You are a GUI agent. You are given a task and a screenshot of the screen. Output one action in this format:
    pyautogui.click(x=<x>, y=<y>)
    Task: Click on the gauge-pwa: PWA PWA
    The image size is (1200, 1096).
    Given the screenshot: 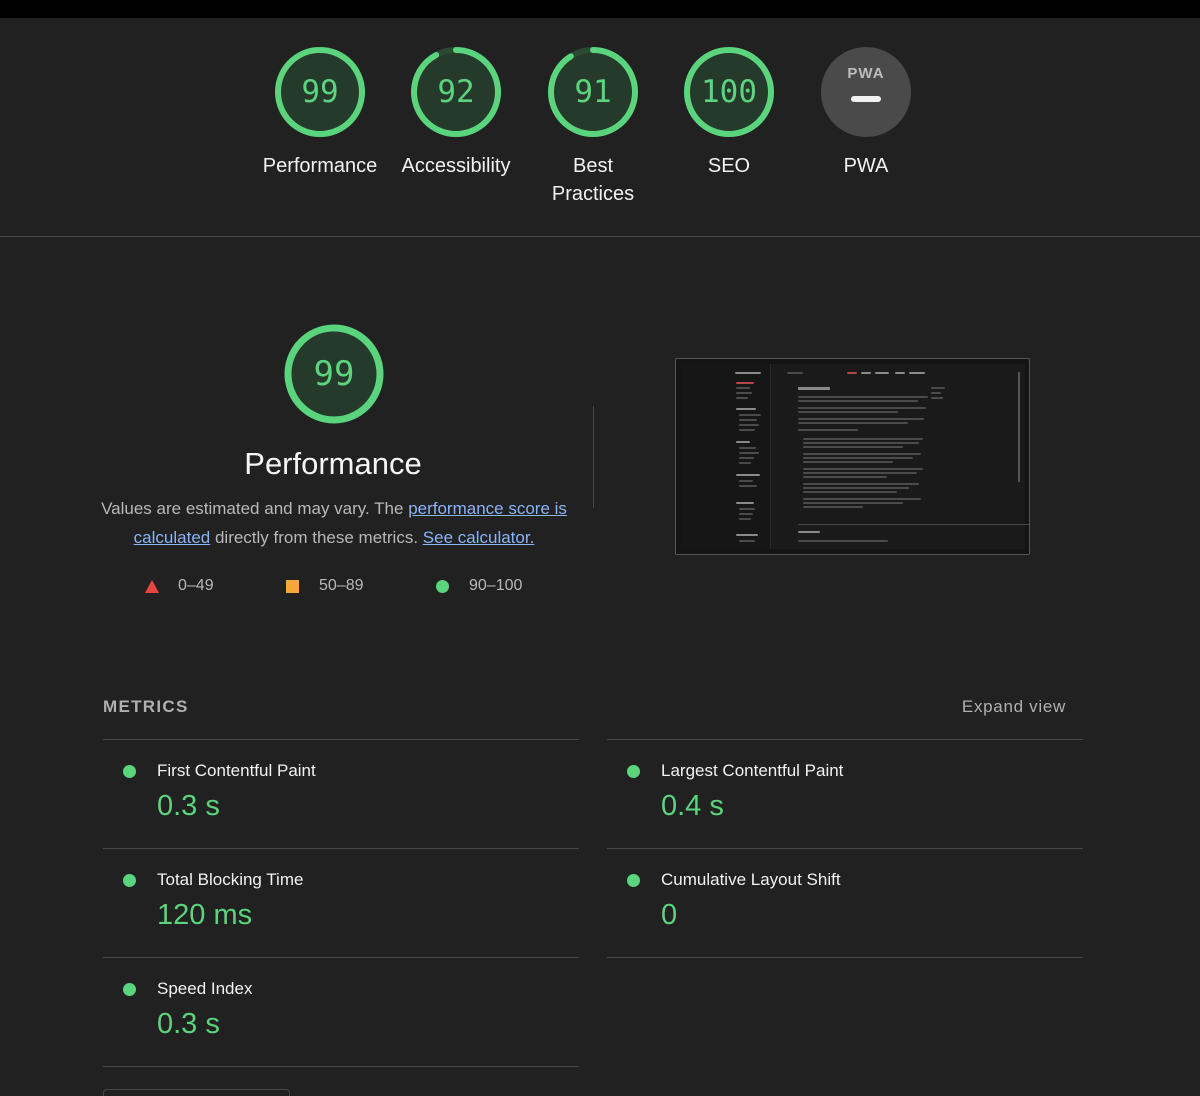 What is the action you would take?
    pyautogui.click(x=866, y=113)
    